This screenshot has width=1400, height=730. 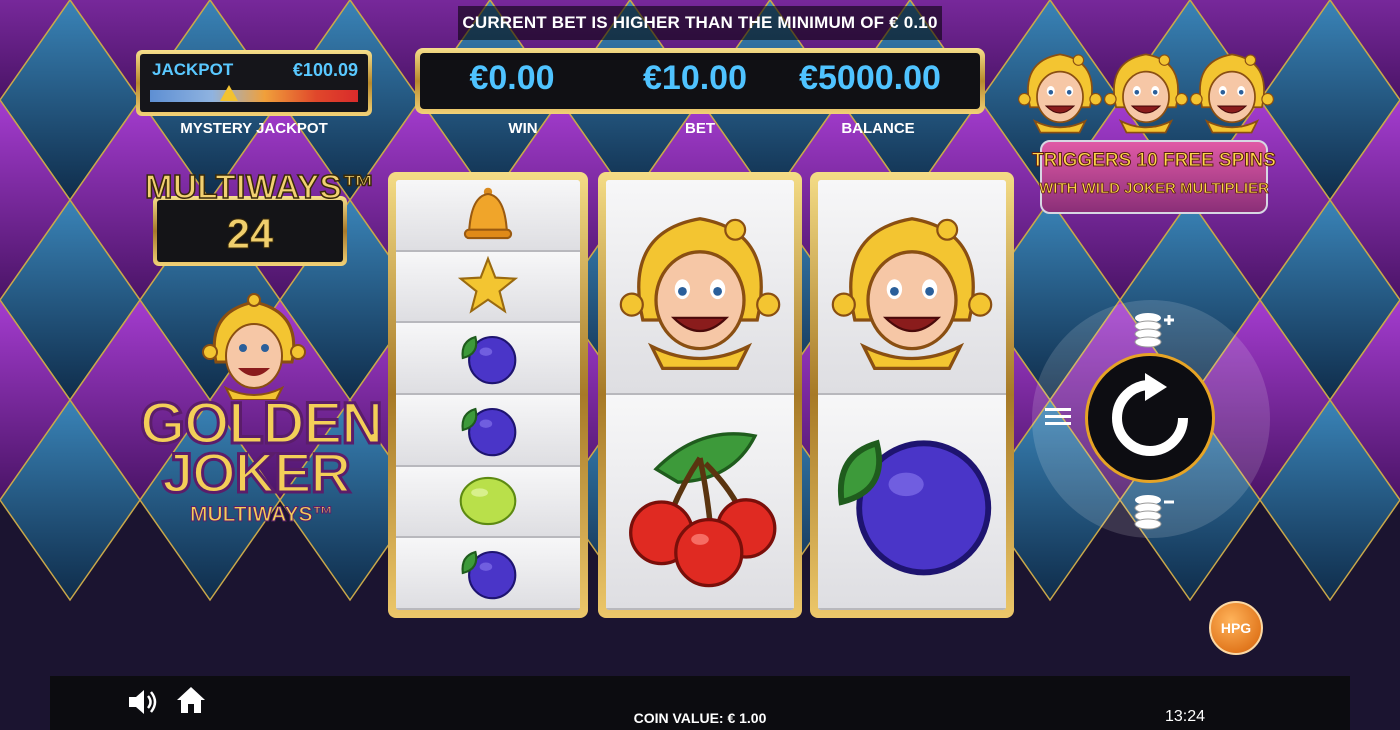 I want to click on spin-refresh-icon, so click(x=1150, y=414).